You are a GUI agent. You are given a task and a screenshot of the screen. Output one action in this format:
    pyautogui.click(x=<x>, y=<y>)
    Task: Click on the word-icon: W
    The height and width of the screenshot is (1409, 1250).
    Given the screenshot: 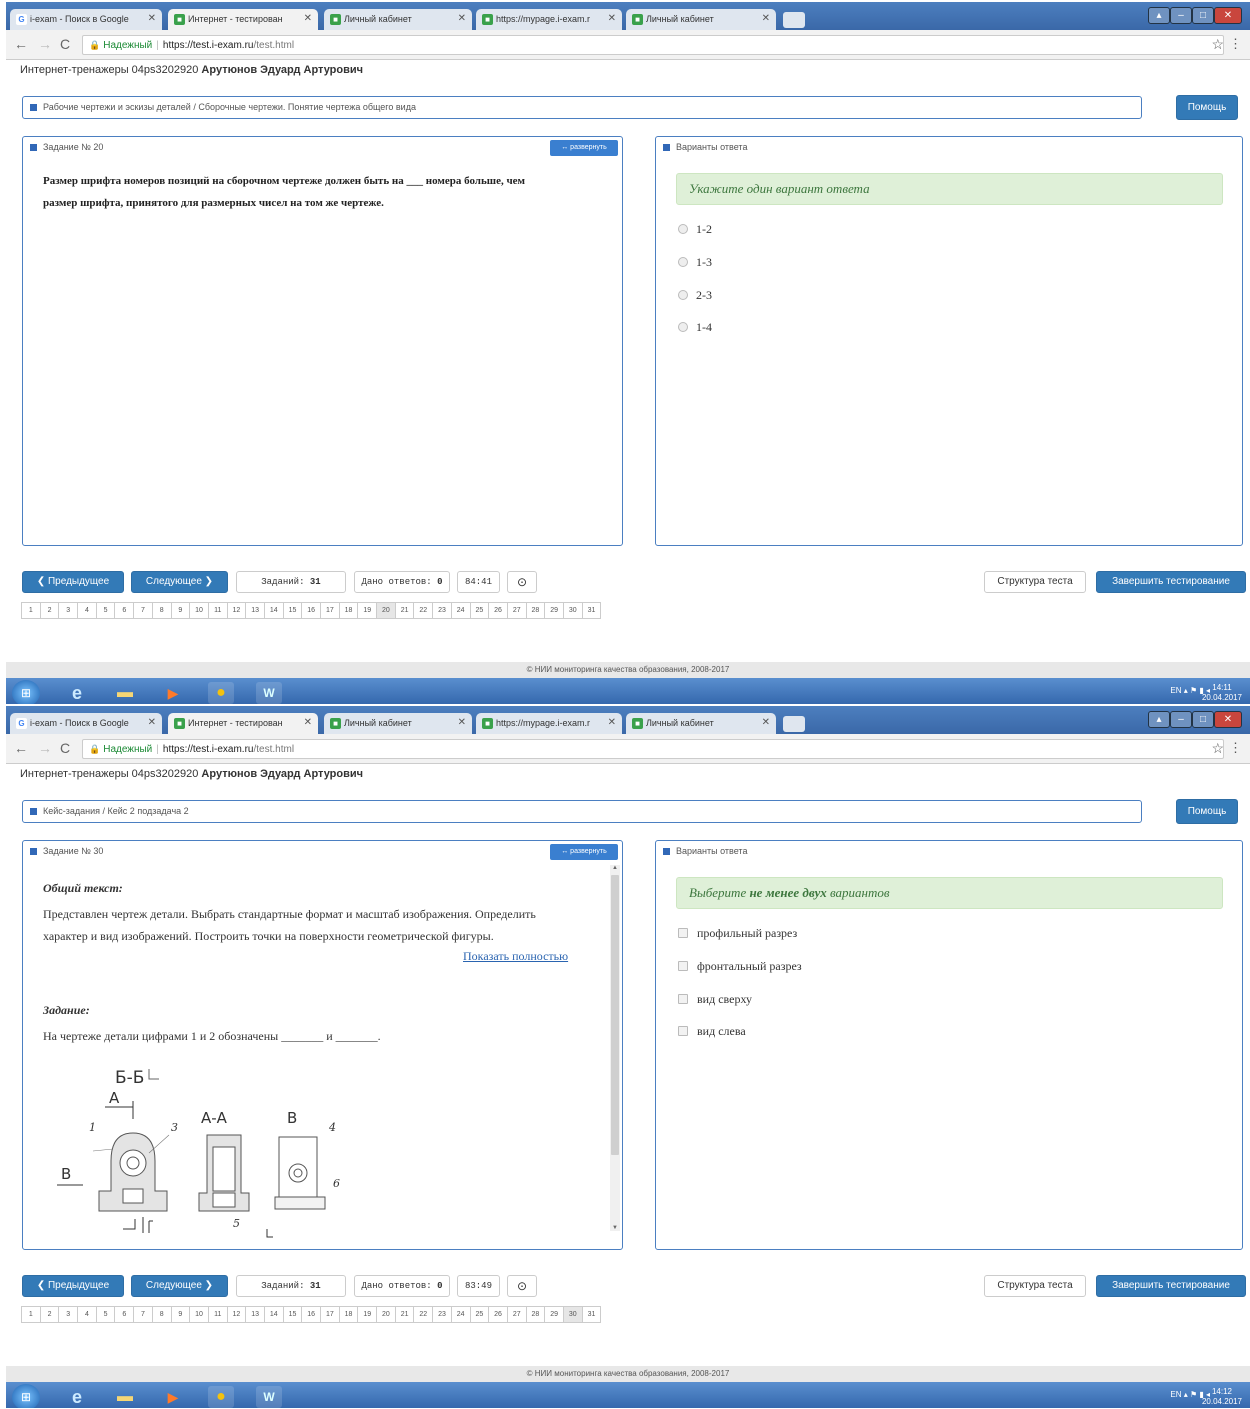 What is the action you would take?
    pyautogui.click(x=269, y=1397)
    